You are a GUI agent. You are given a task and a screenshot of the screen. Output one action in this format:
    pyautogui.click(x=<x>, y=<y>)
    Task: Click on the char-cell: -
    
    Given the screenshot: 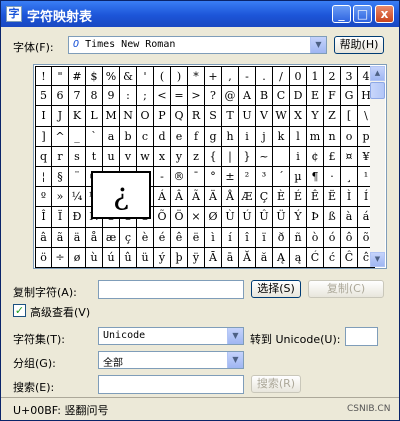 What is the action you would take?
    pyautogui.click(x=247, y=76)
    